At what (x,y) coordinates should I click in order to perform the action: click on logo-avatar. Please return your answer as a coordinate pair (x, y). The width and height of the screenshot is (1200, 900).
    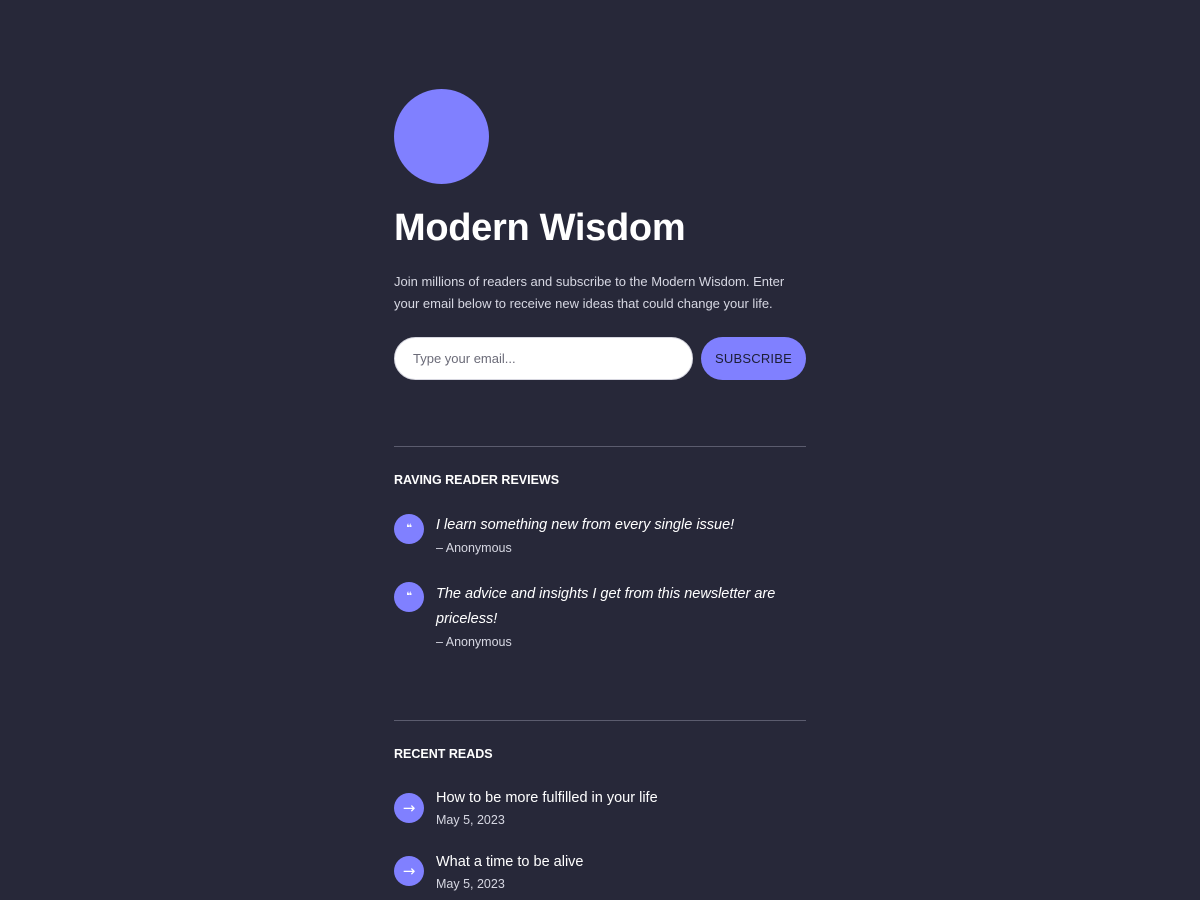
    Looking at the image, I should click on (441, 136).